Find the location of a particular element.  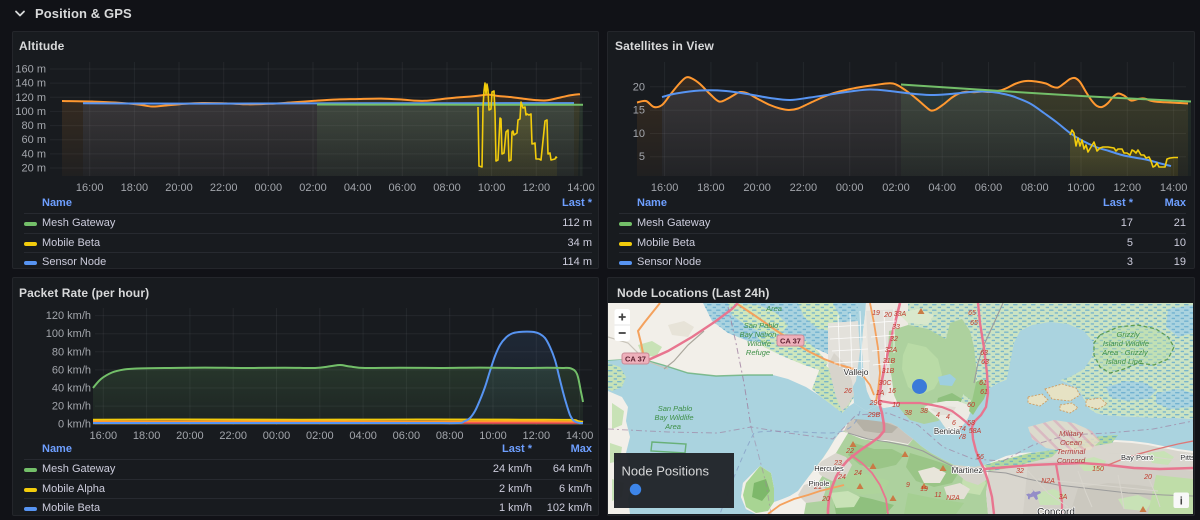

svg-text: Node Positions is located at coordinates (666, 471).